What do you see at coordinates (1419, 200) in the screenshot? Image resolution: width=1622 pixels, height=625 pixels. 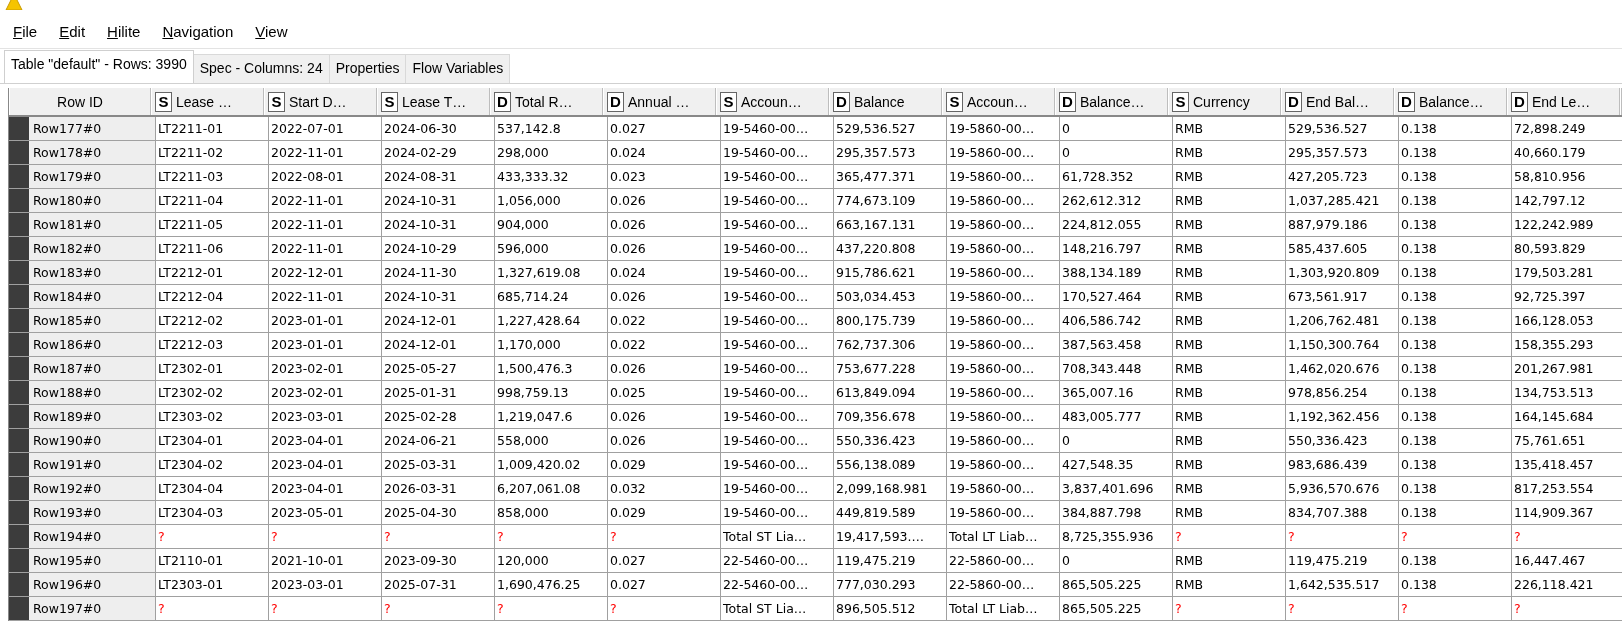 I see `table-cell: 0.138` at bounding box center [1419, 200].